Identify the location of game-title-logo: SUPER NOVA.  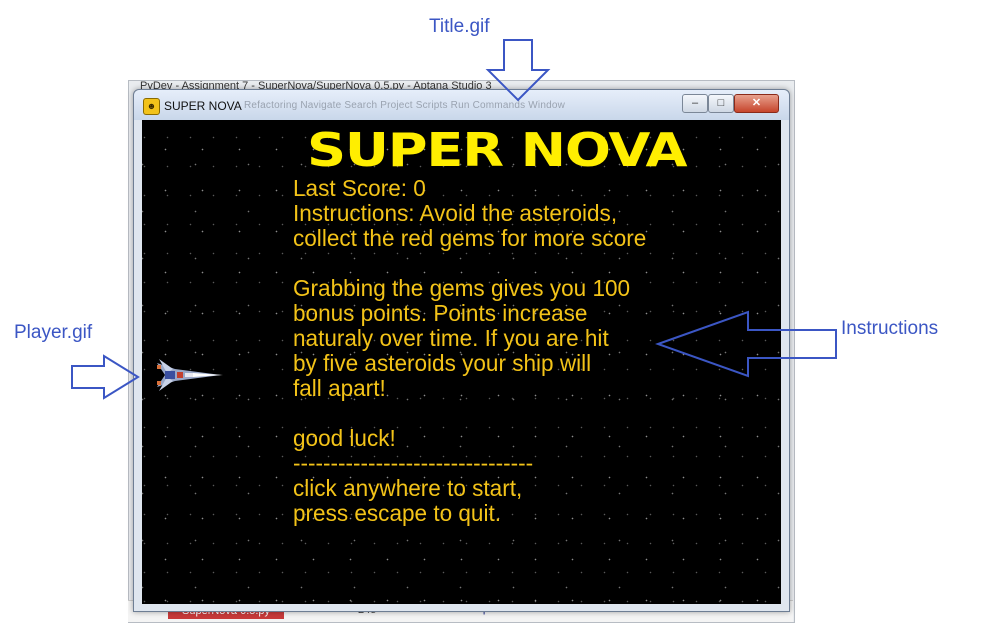
(497, 150).